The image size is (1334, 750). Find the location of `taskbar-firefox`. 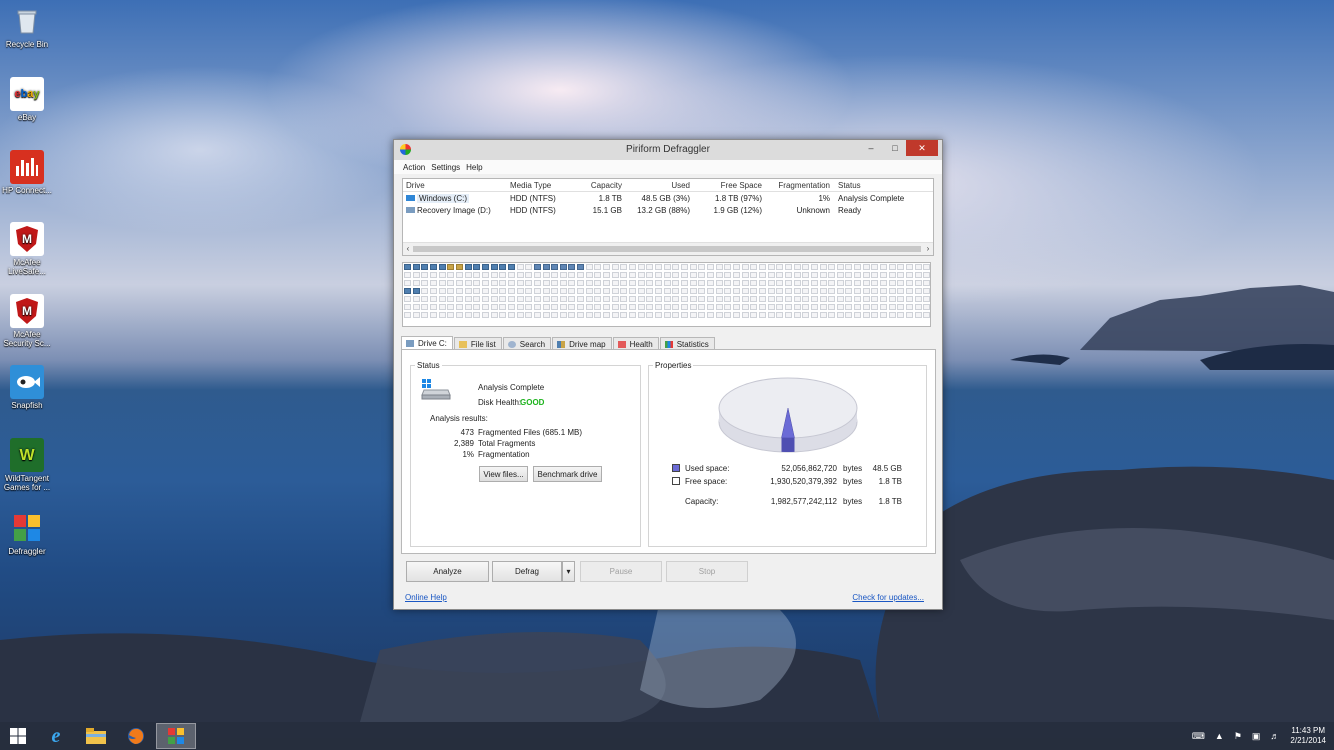

taskbar-firefox is located at coordinates (136, 736).